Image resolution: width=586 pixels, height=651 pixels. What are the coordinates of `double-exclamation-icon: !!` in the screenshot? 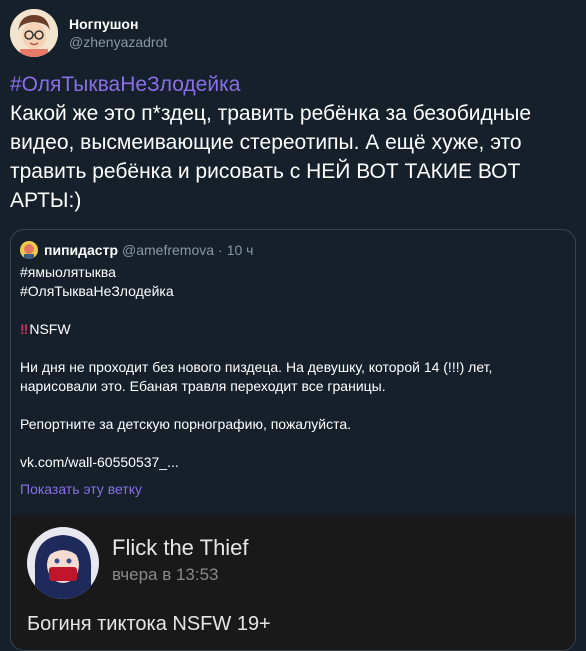 It's located at (24, 329).